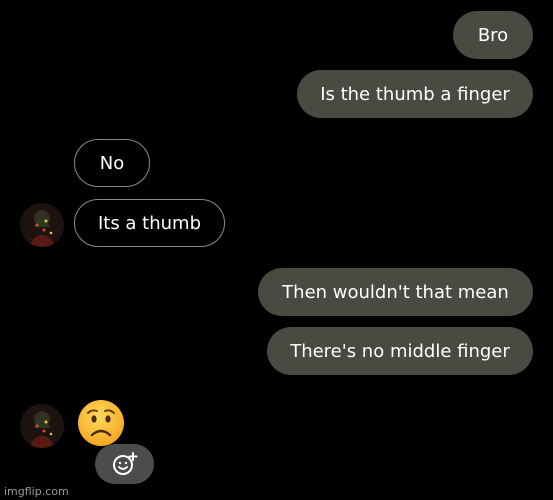  I want to click on add-reaction-icon, so click(124, 463).